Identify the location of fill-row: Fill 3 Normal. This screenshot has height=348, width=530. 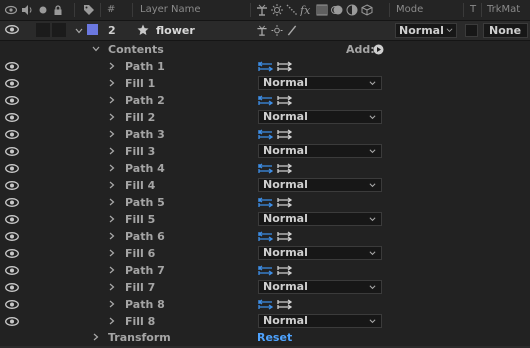
(265, 152).